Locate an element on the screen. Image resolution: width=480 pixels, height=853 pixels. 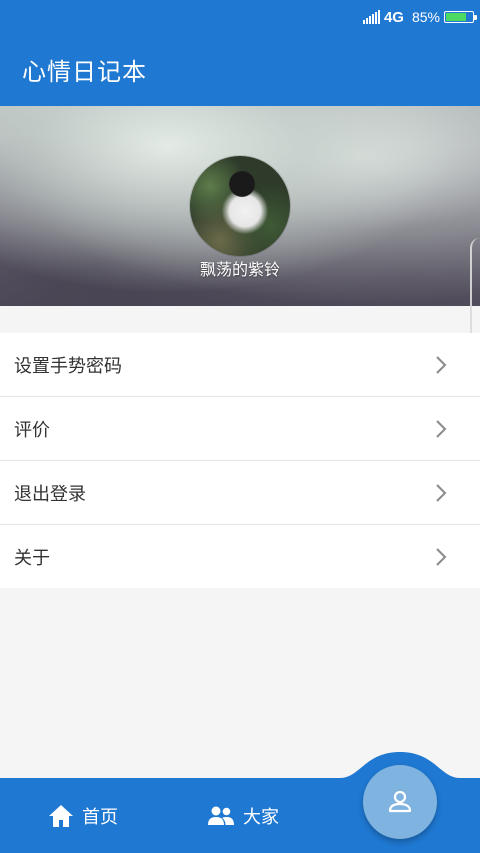
profile-button is located at coordinates (400, 802).